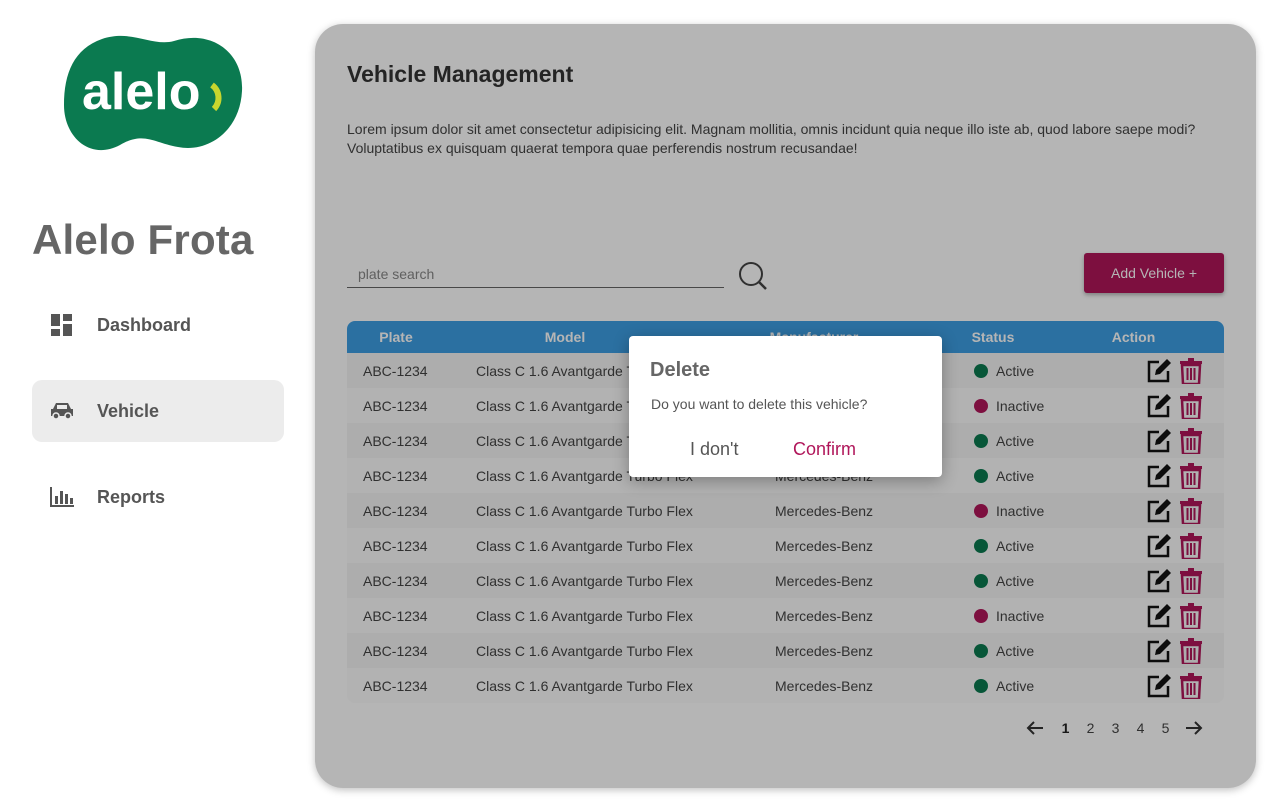 This screenshot has height=812, width=1280. I want to click on sidebar-item-vehicle: Vehicle, so click(158, 411).